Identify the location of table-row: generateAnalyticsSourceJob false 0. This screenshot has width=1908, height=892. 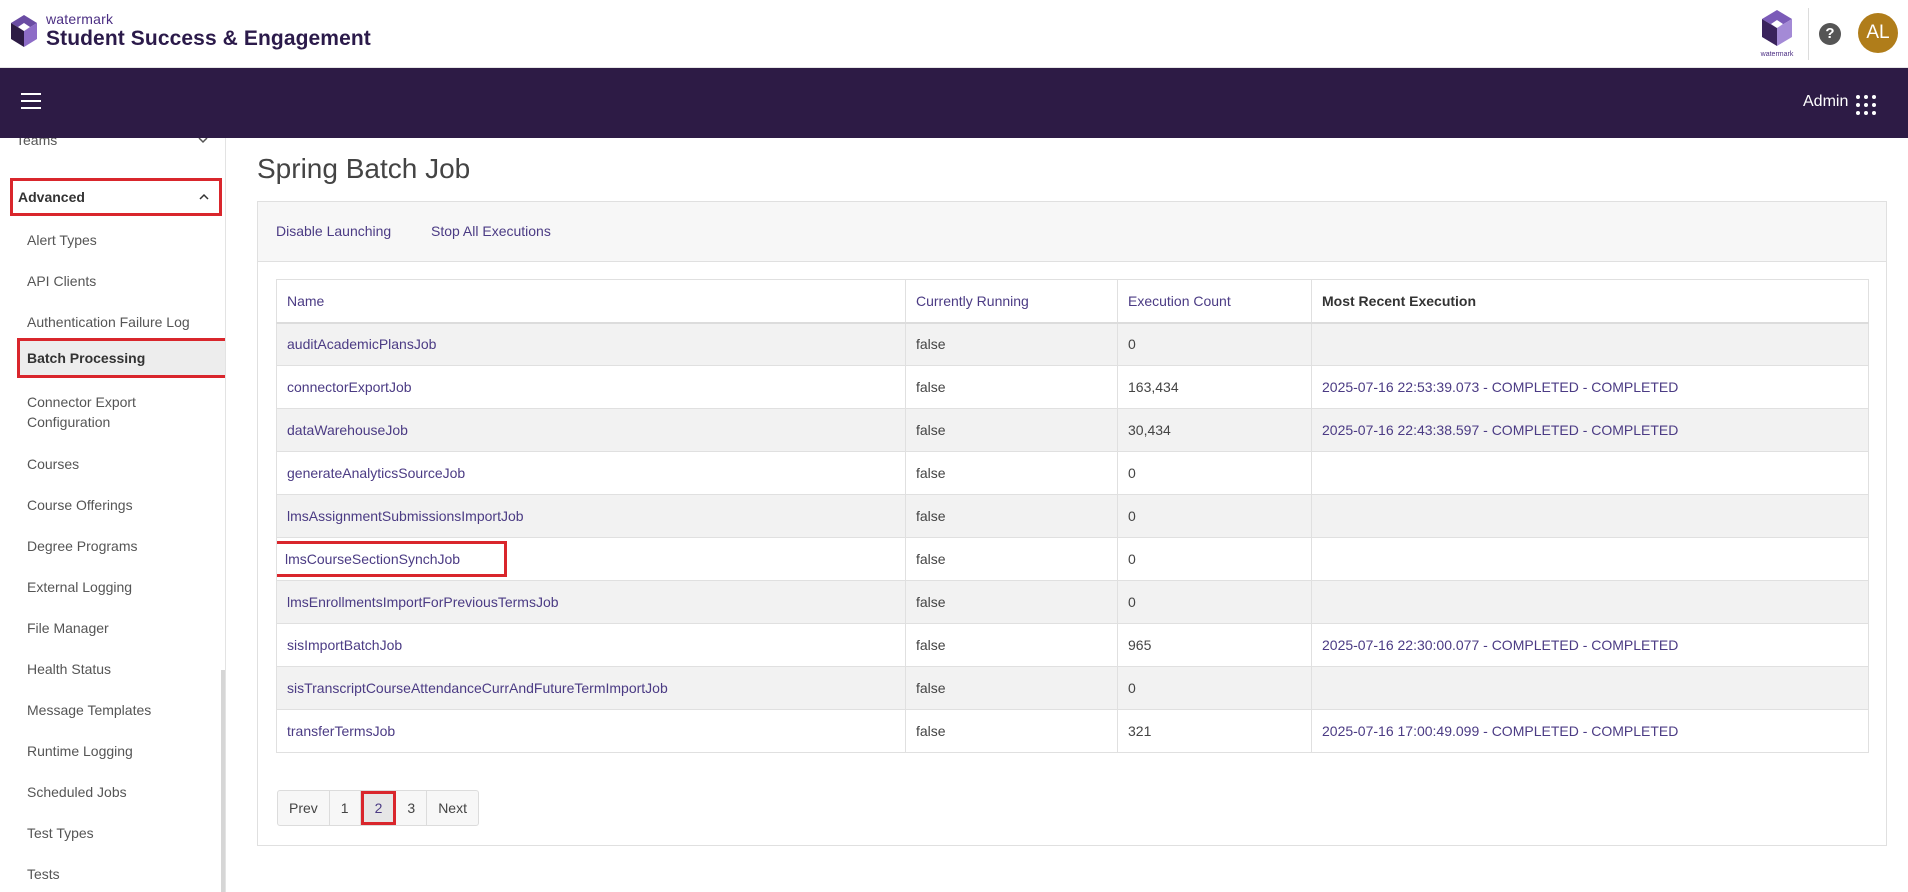
(1072, 473).